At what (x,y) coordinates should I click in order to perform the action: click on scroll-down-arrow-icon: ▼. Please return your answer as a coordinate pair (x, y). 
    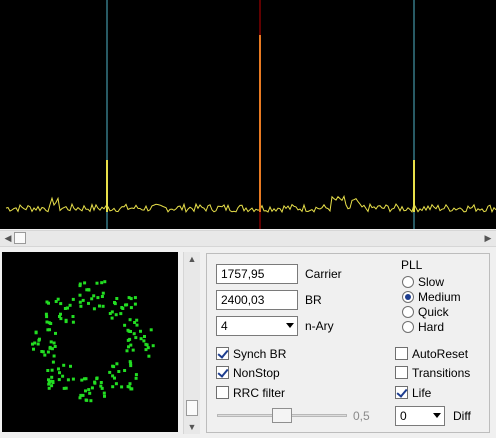
    Looking at the image, I should click on (192, 427).